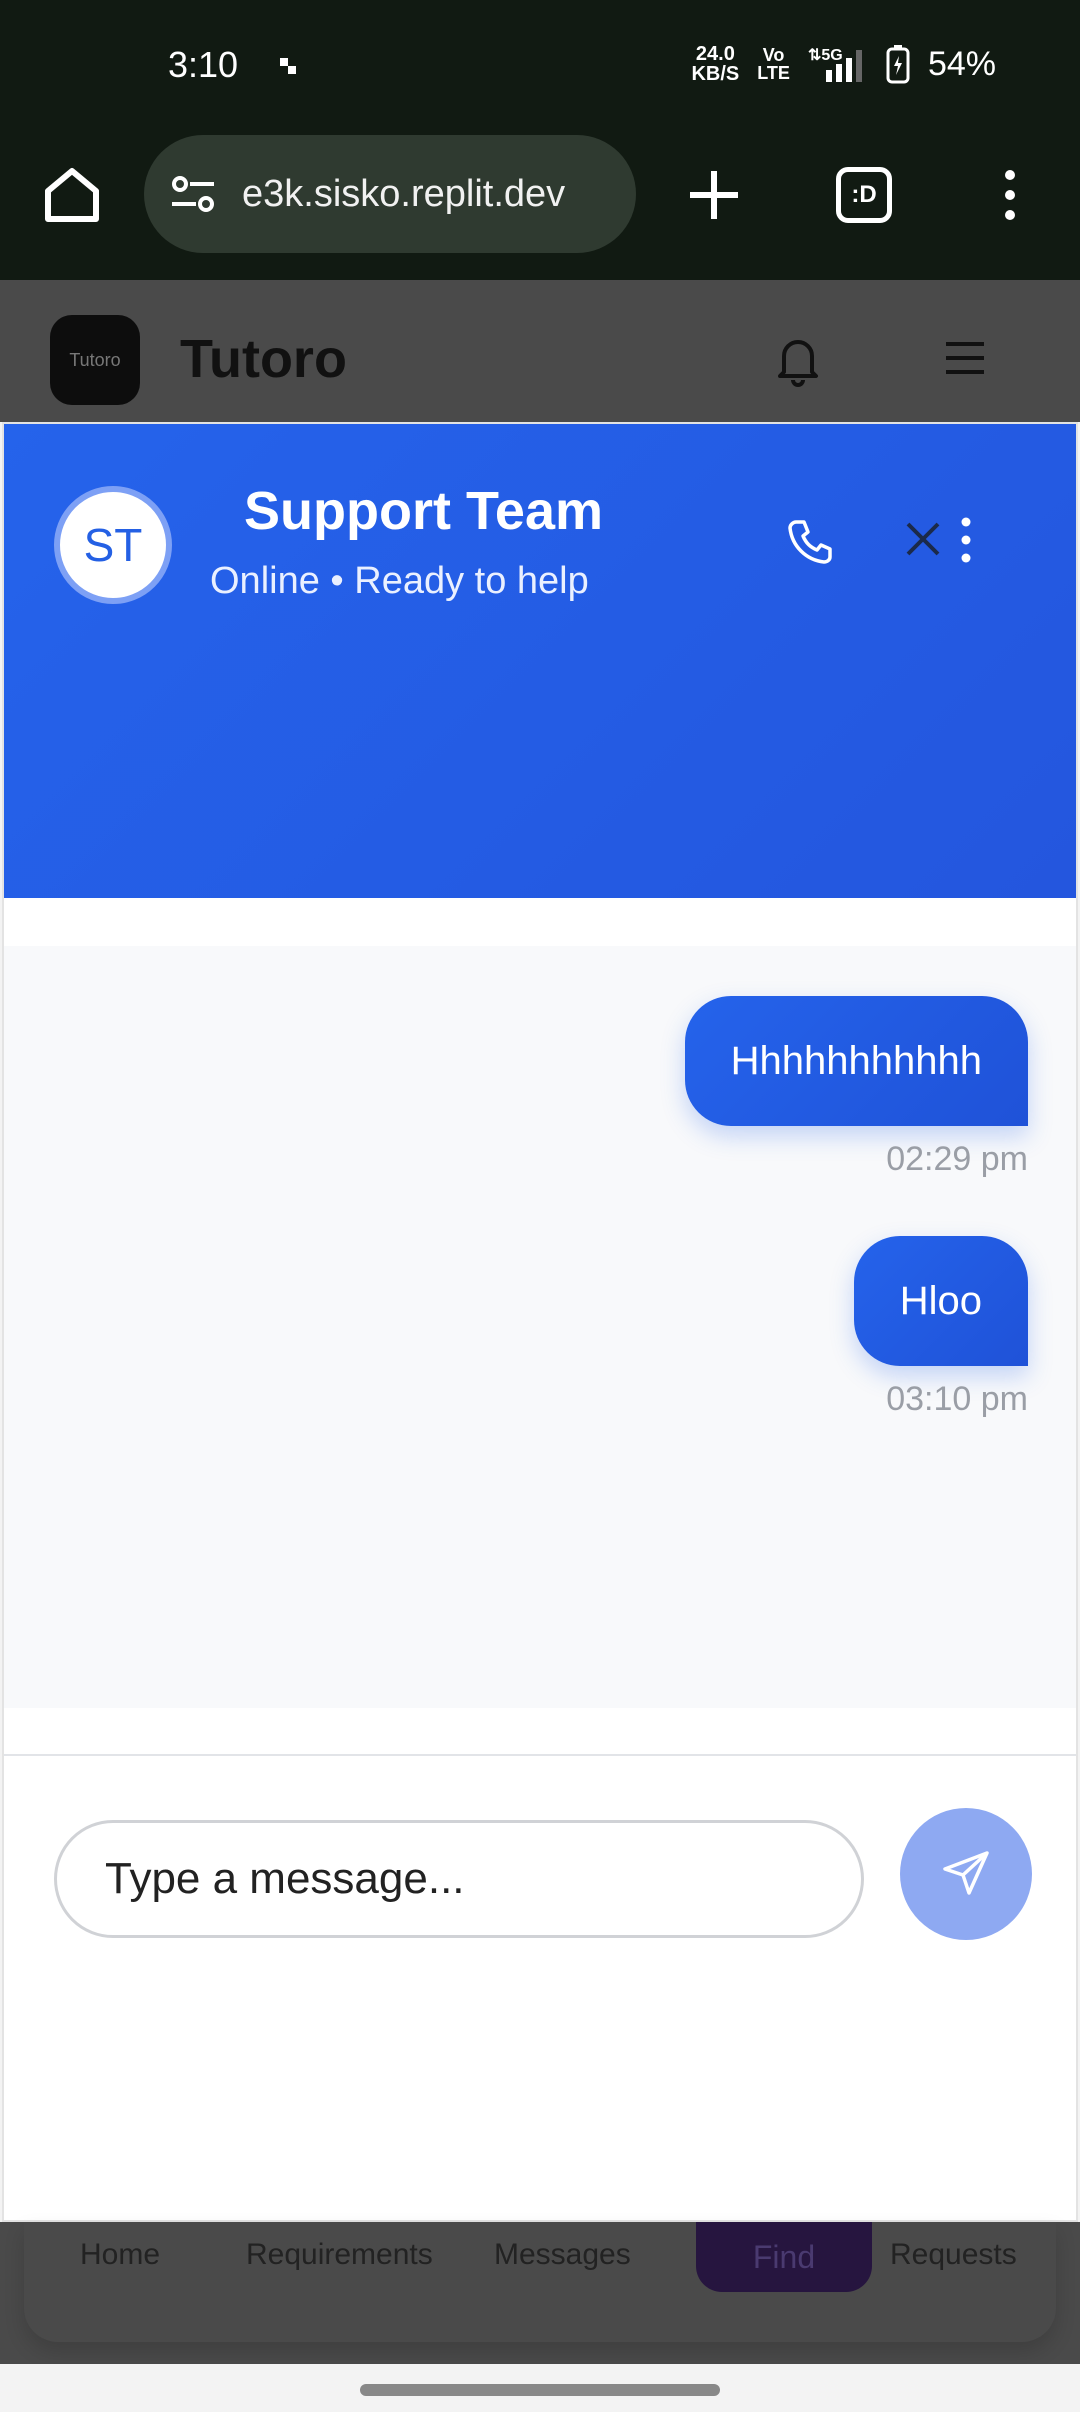 The height and width of the screenshot is (2412, 1080). I want to click on message-item: Hhhhhhhhhhh 02:29 pm, so click(856, 1087).